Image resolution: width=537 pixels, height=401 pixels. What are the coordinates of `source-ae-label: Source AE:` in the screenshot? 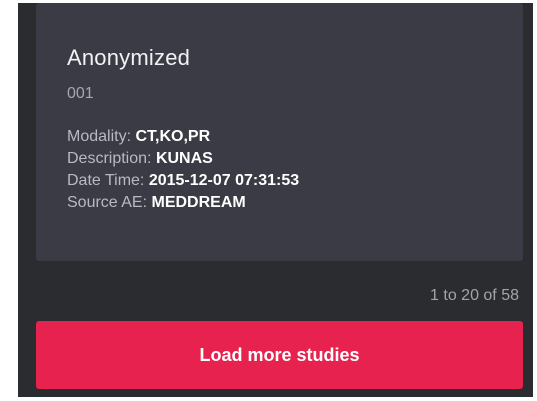 It's located at (107, 202).